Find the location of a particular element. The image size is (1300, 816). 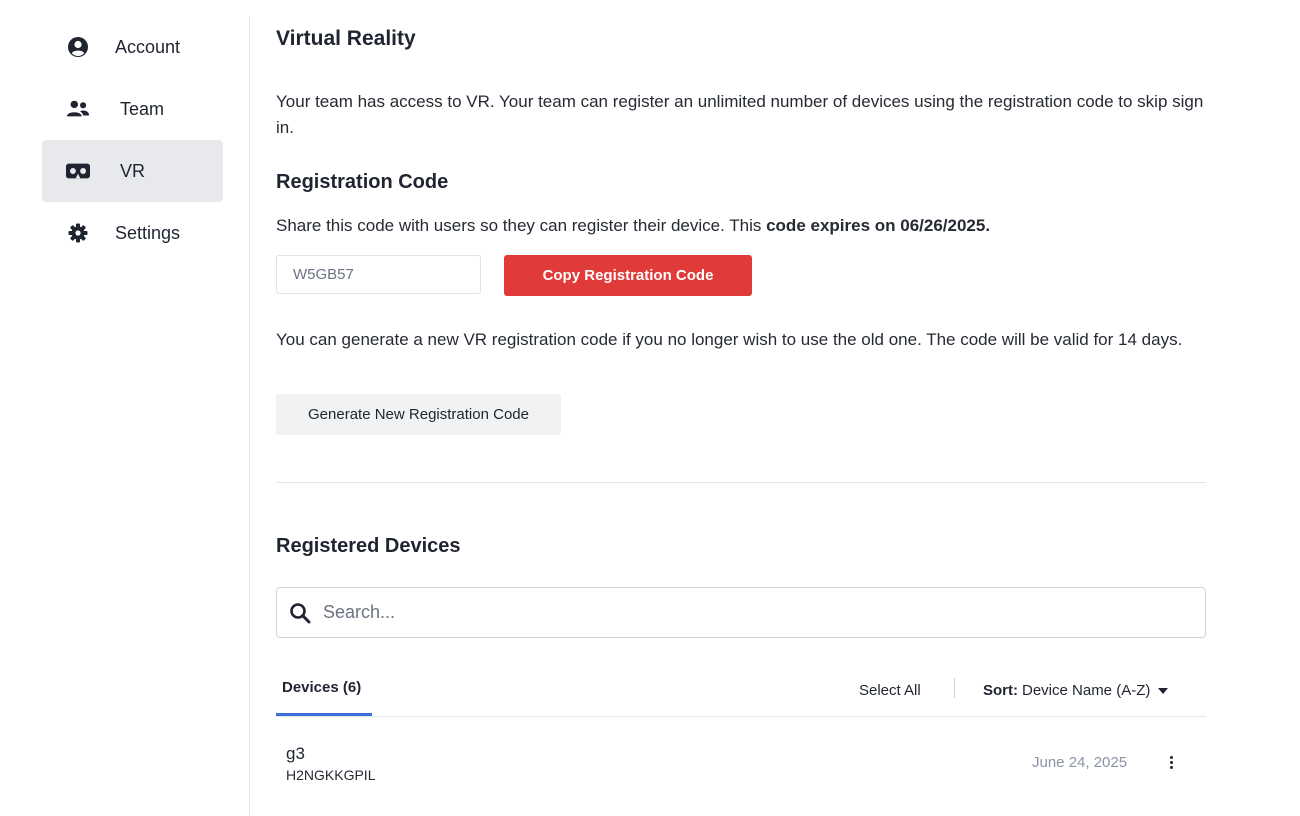

sort-label: Sort: is located at coordinates (1000, 690).